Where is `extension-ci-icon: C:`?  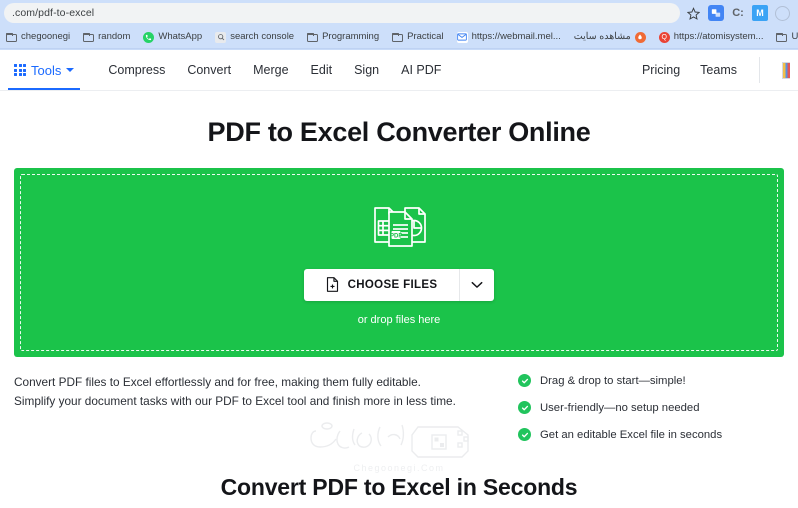
extension-ci-icon: C: is located at coordinates (738, 13).